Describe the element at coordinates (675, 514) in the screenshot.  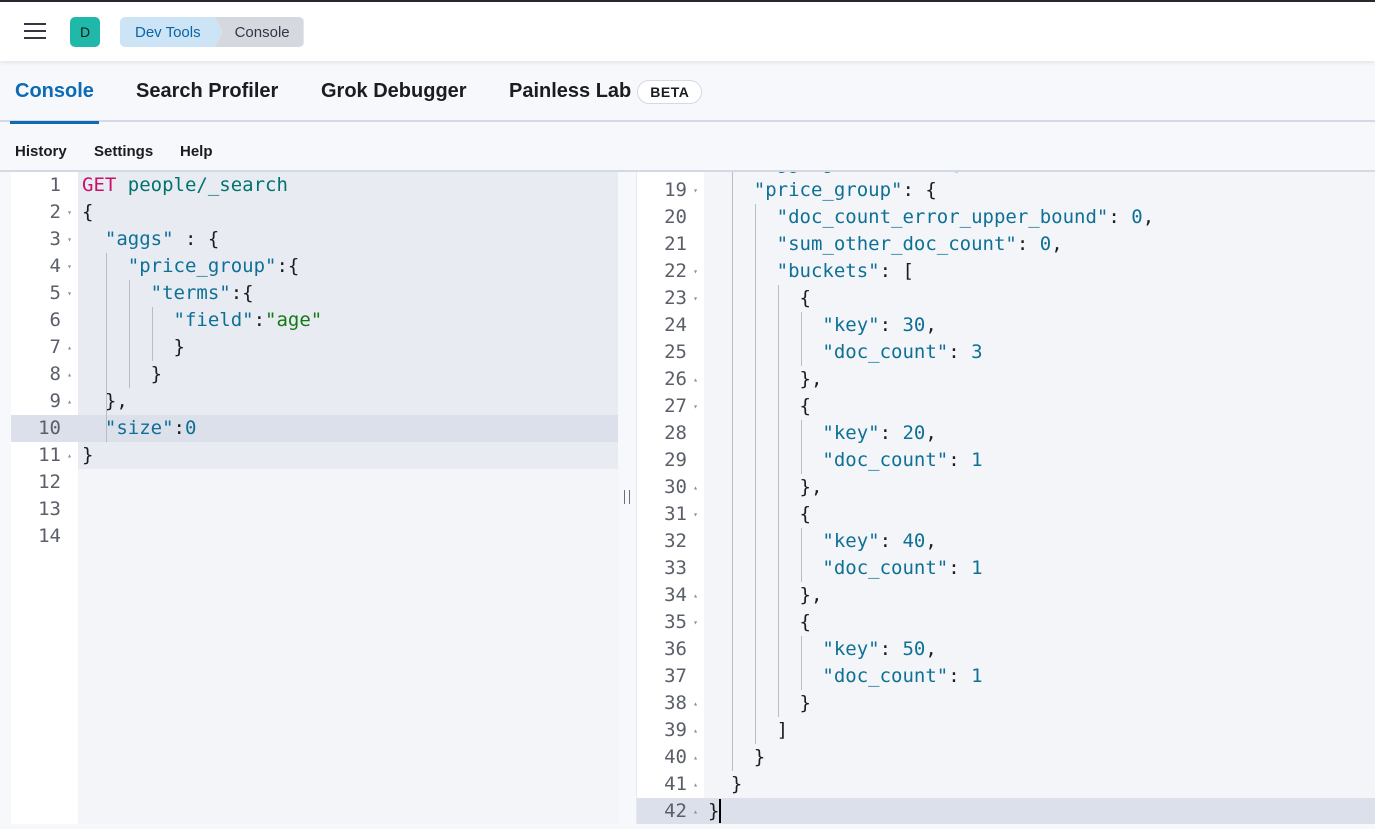
I see `line-number: 31` at that location.